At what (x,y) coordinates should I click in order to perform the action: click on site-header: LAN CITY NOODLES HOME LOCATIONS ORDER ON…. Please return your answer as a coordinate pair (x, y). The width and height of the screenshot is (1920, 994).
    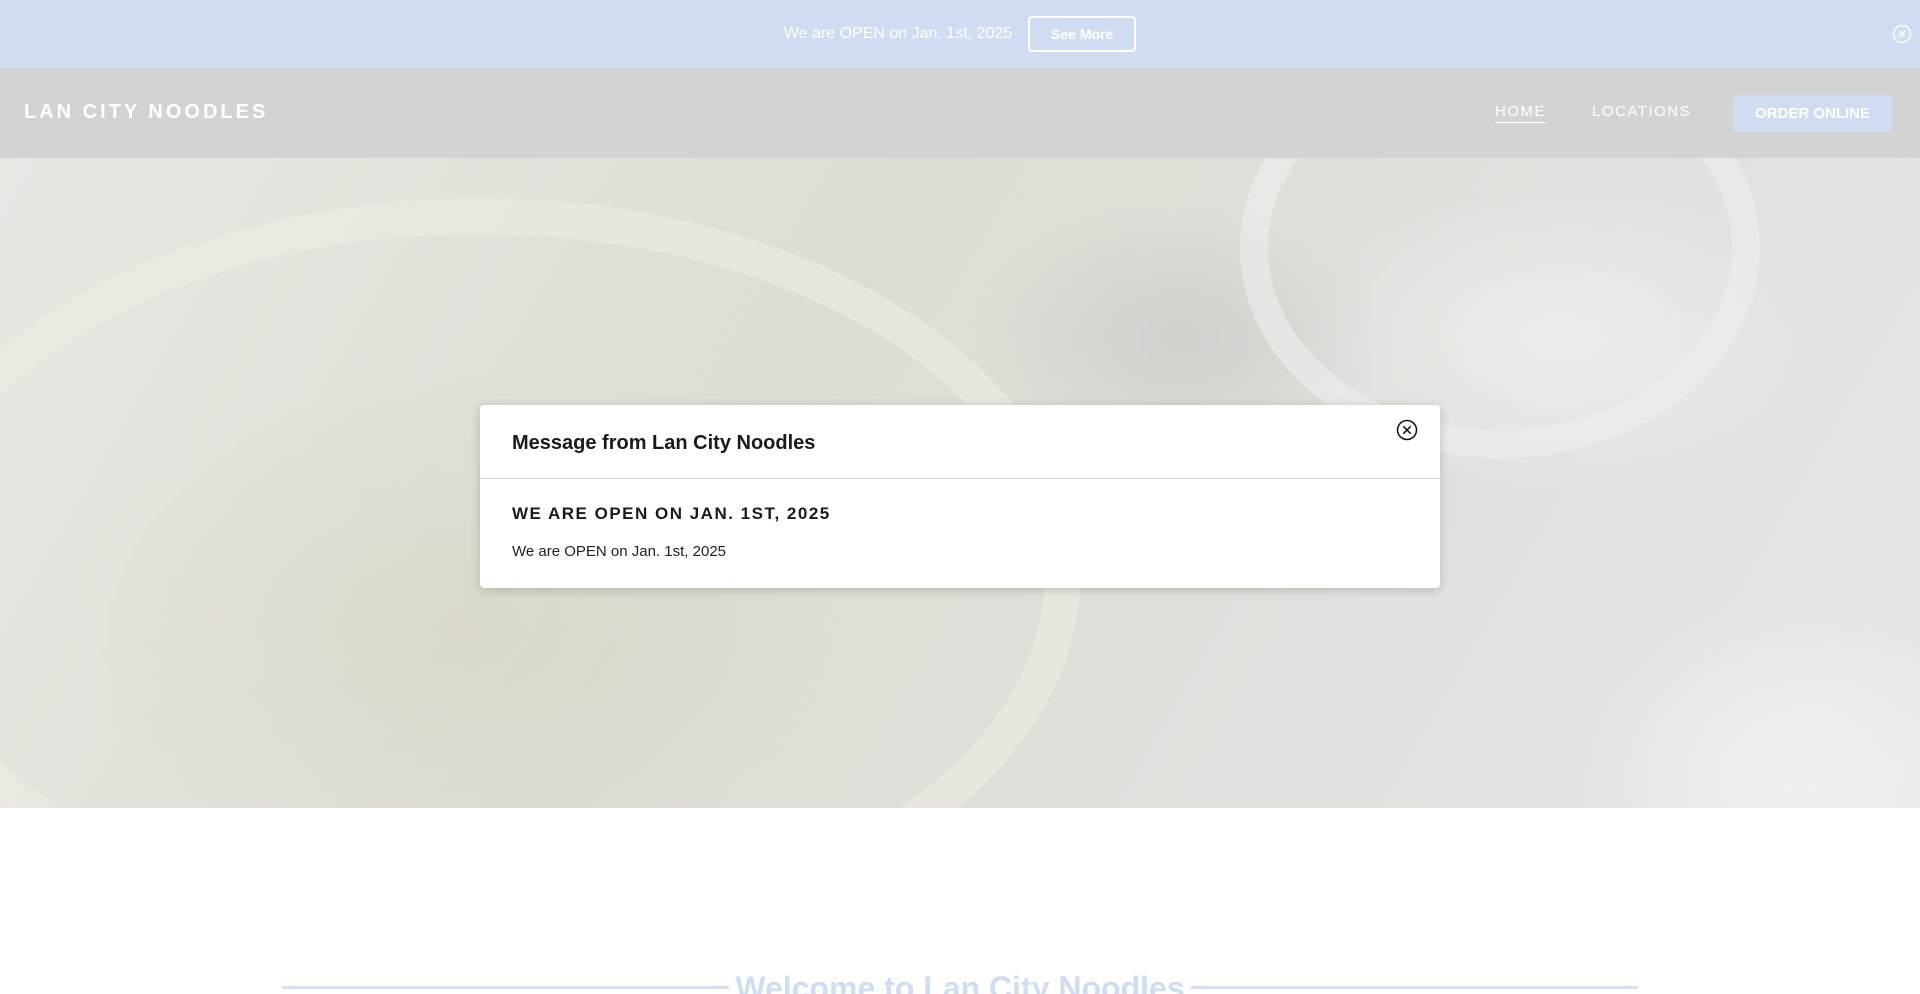
    Looking at the image, I should click on (960, 113).